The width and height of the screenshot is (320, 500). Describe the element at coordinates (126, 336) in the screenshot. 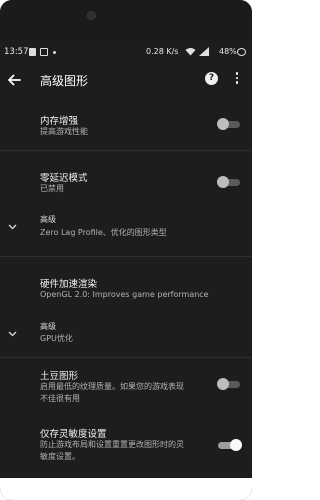

I see `advanced-section-2: 高级 GPU优化` at that location.